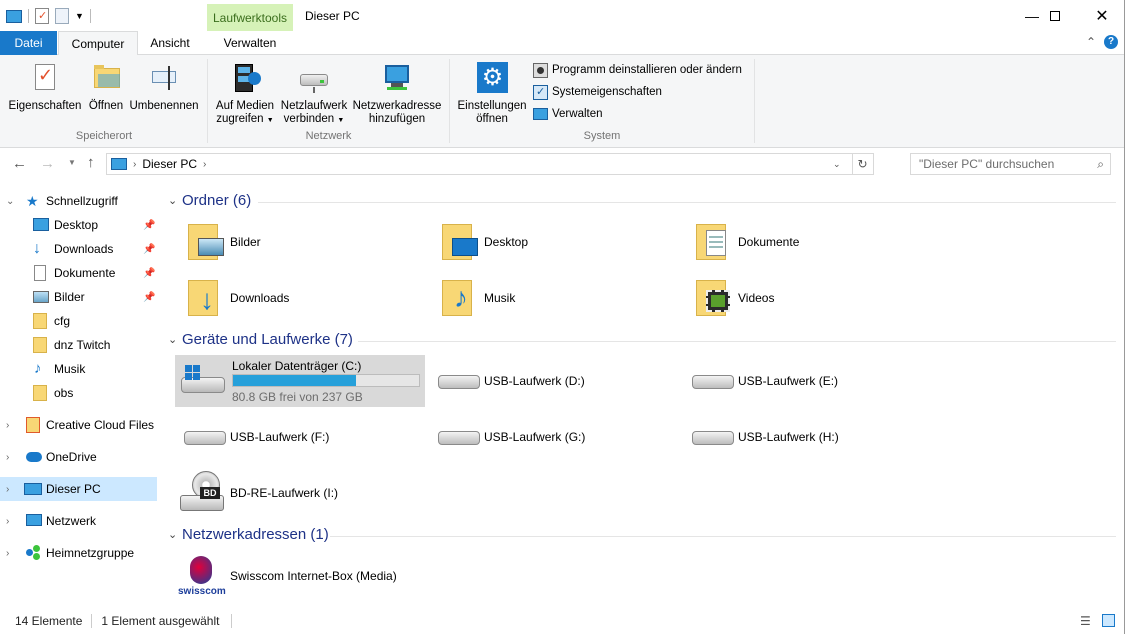 This screenshot has height=634, width=1125. Describe the element at coordinates (302, 242) in the screenshot. I see `folder-bilder: Bilder` at that location.